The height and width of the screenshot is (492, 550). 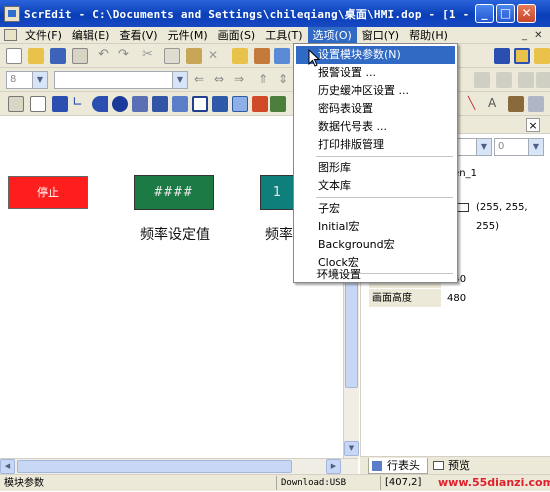 What do you see at coordinates (536, 104) in the screenshot?
I see `shape-tool-icon` at bounding box center [536, 104].